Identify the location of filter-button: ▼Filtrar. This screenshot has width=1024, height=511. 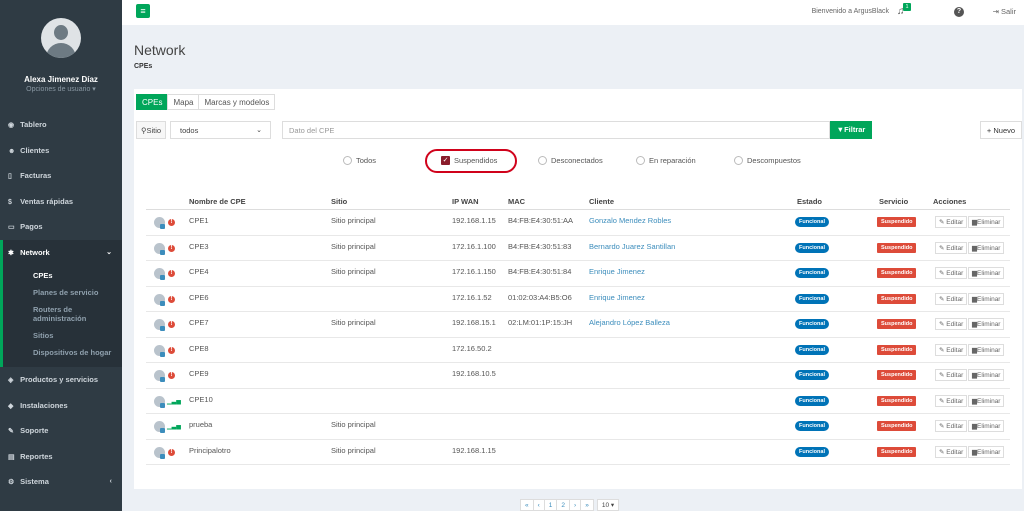
(851, 130).